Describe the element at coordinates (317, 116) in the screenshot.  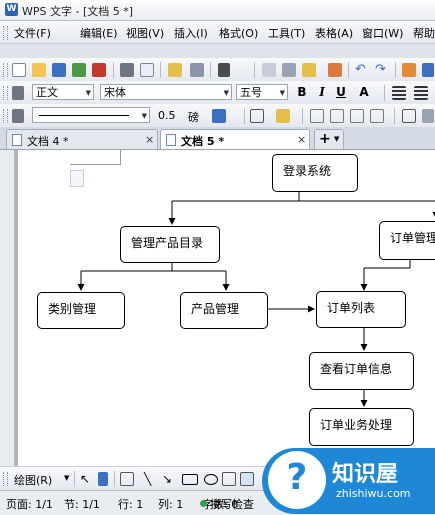
I see `shadow-style-icon` at that location.